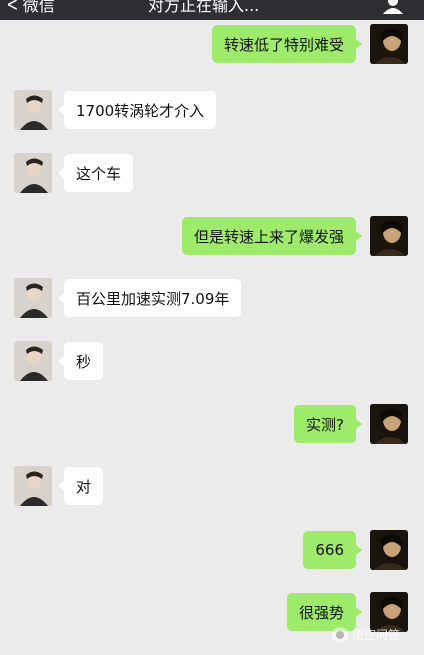 This screenshot has width=424, height=655. I want to click on message-row: 666, so click(212, 552).